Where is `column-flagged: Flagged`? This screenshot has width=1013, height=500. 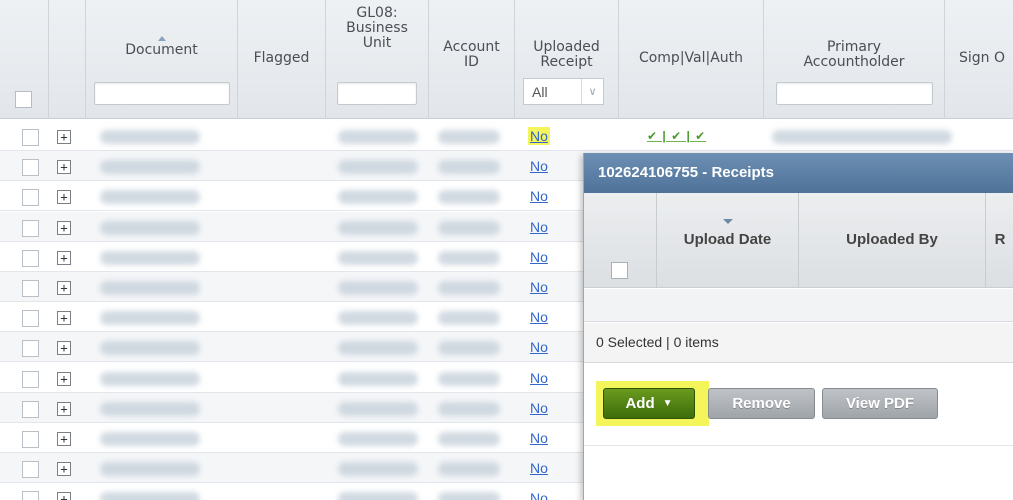 column-flagged: Flagged is located at coordinates (282, 59).